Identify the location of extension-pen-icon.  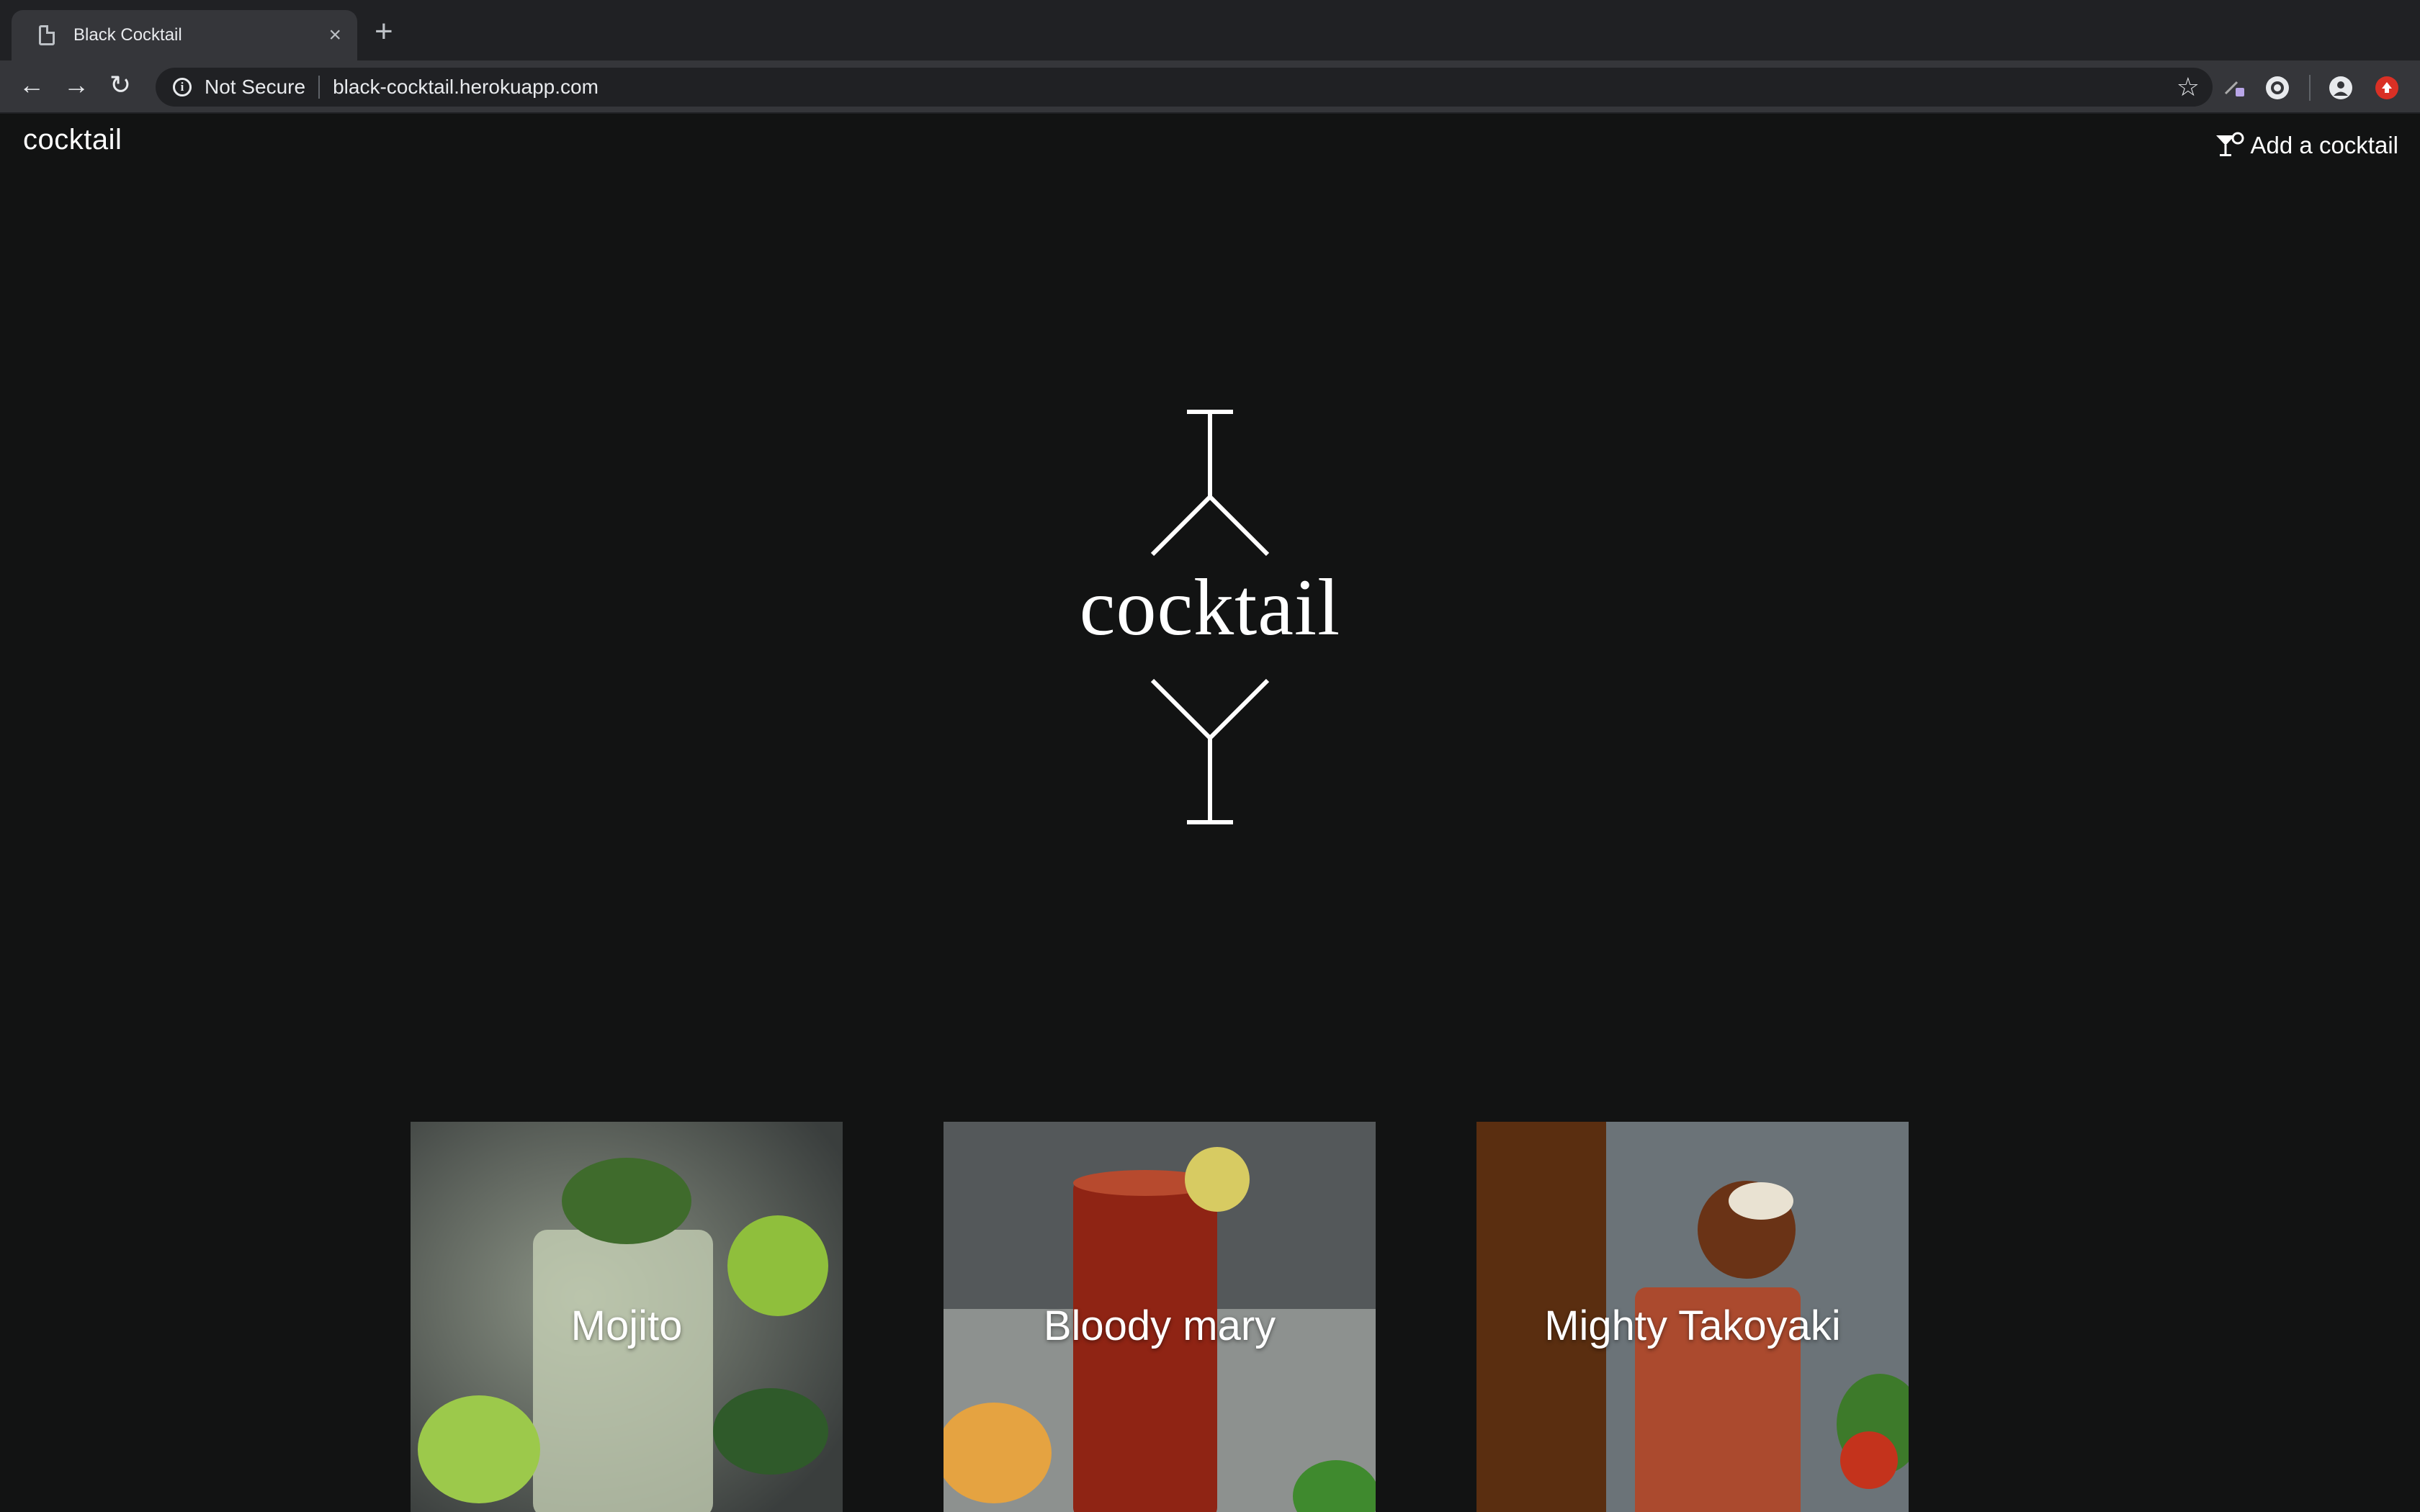
(2234, 87).